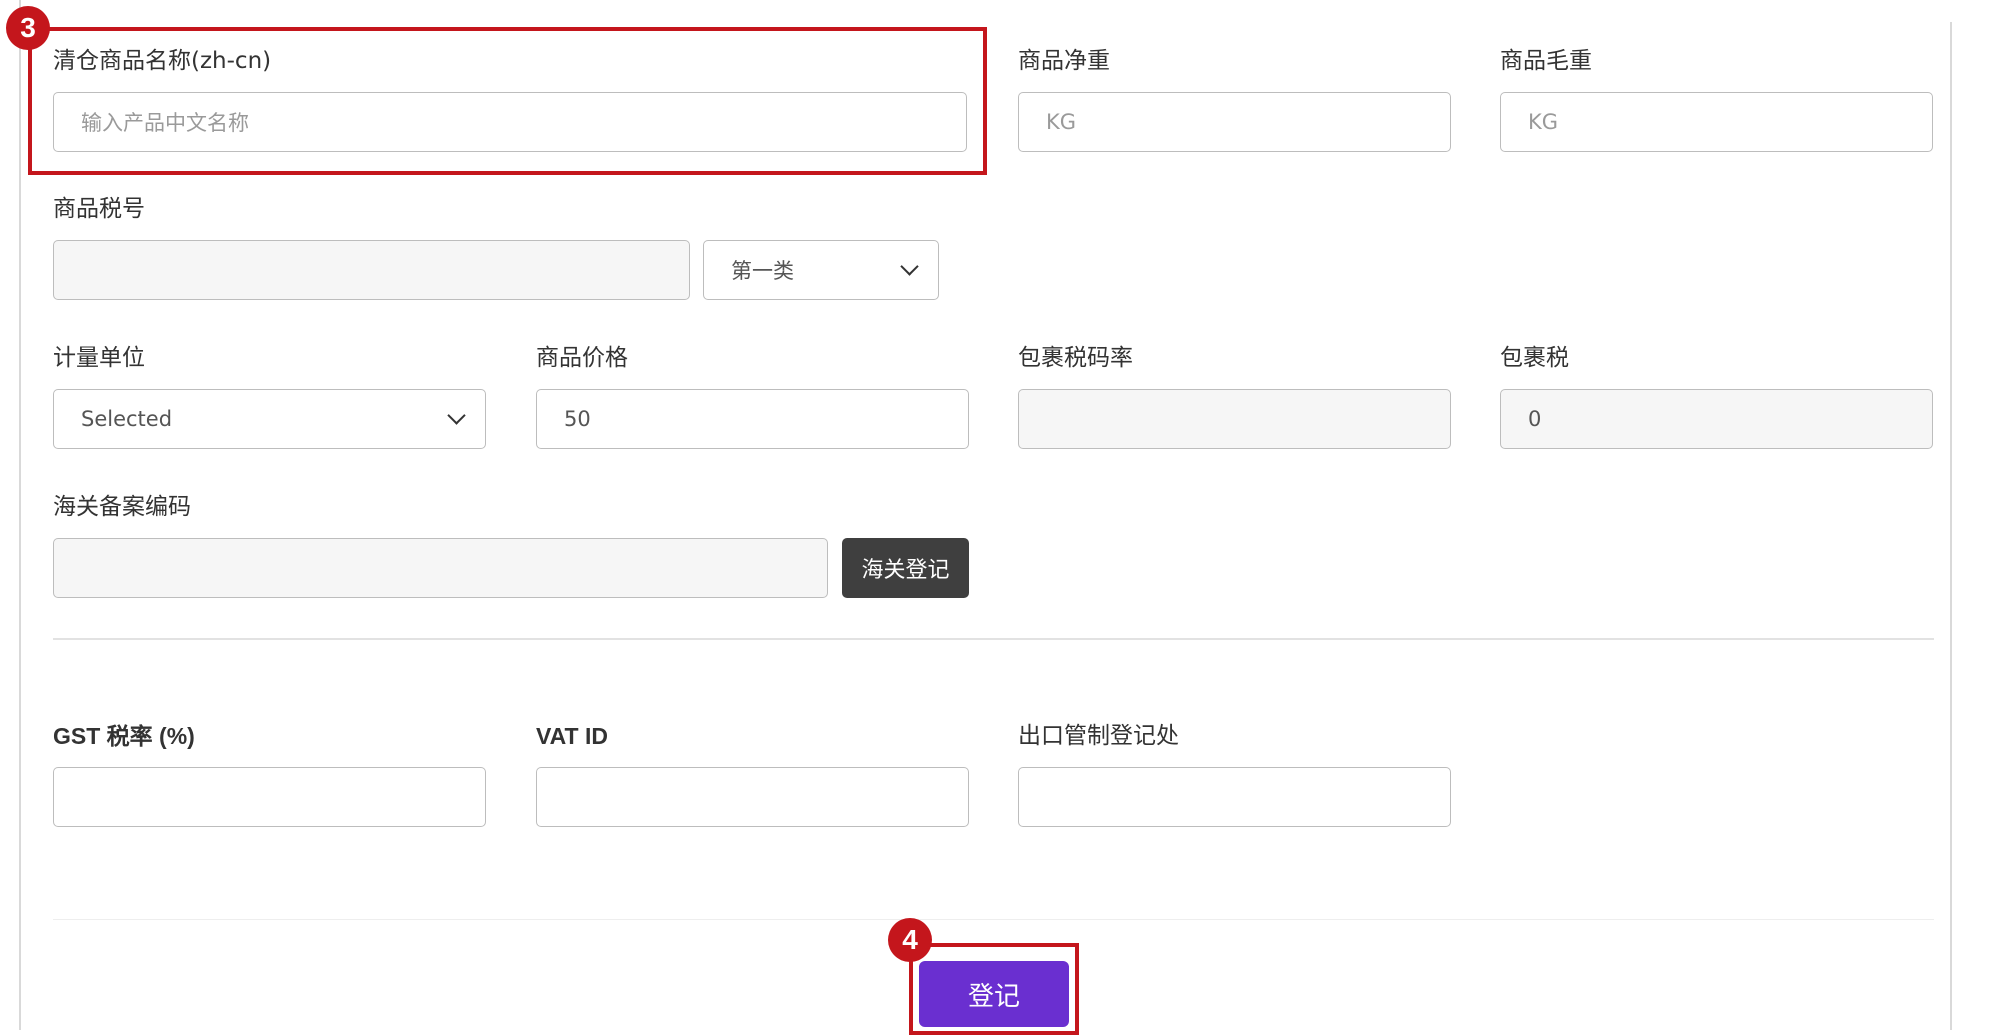 This screenshot has width=2000, height=1035. Describe the element at coordinates (124, 736) in the screenshot. I see `gst-rate-label: GST 税率 (%)` at that location.